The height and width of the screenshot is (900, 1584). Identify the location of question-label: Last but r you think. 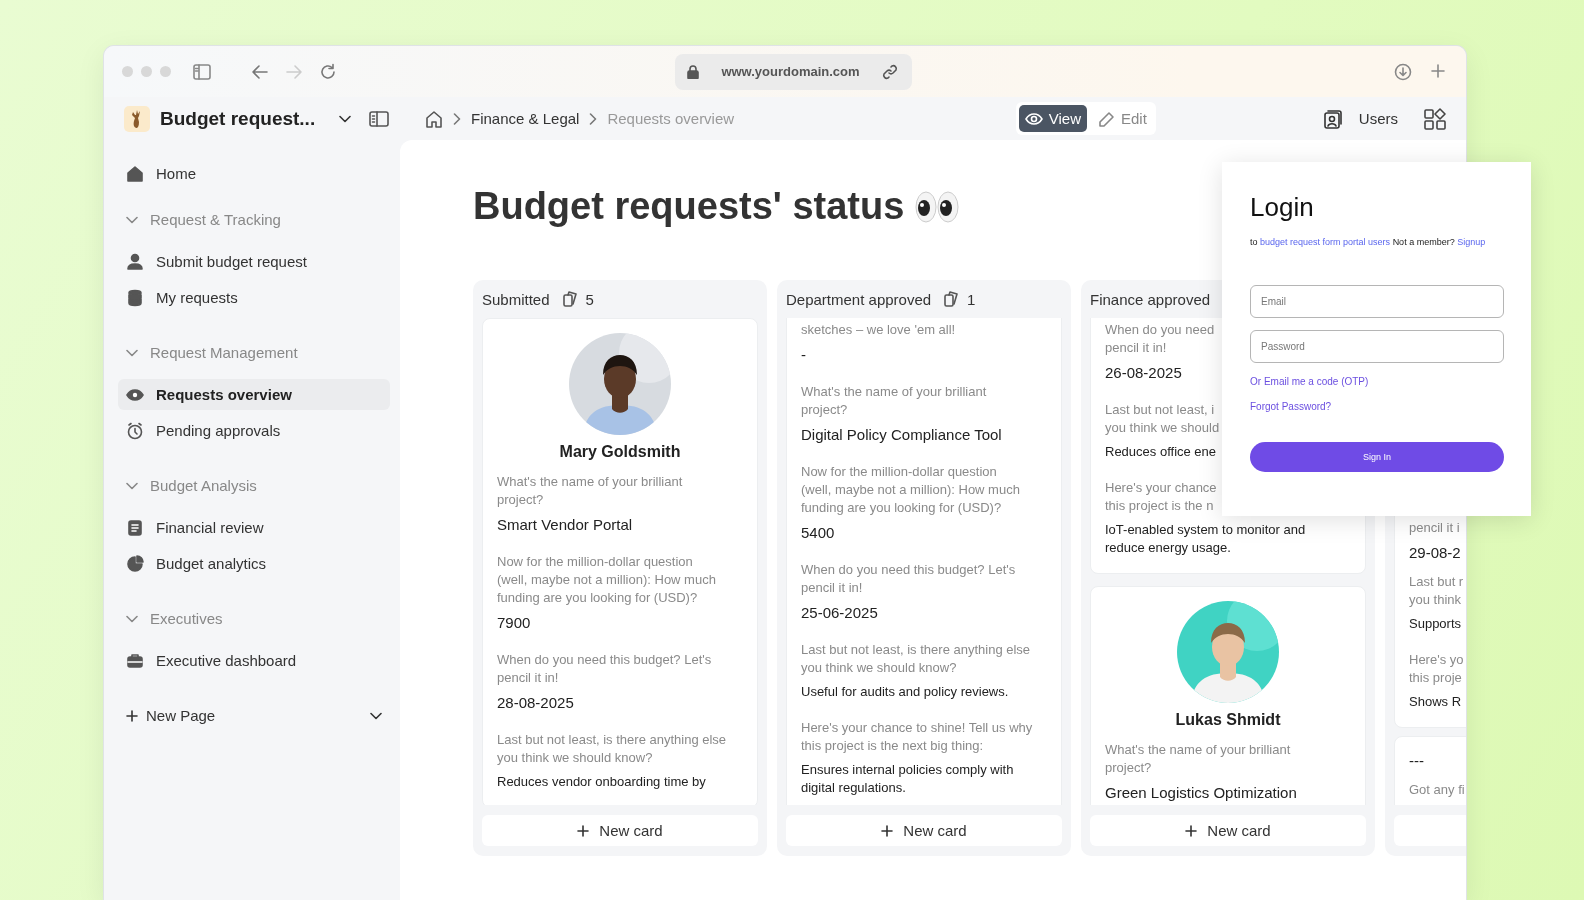
(1436, 591).